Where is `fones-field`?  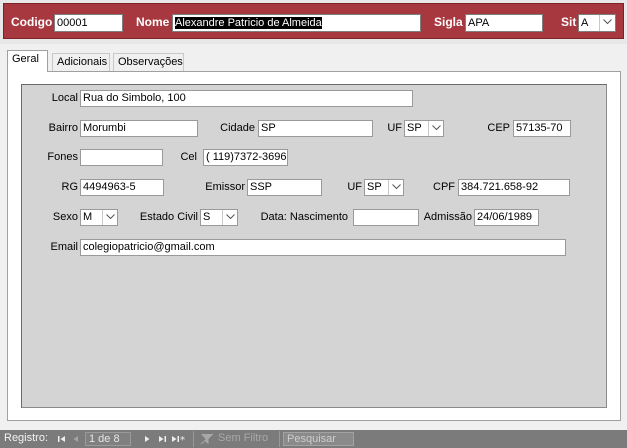 fones-field is located at coordinates (121, 157).